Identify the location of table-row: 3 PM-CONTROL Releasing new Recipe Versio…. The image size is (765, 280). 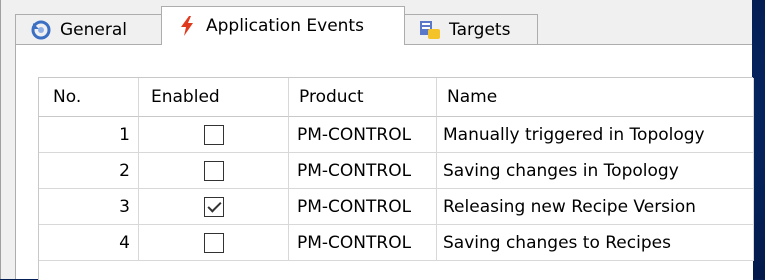
(396, 207).